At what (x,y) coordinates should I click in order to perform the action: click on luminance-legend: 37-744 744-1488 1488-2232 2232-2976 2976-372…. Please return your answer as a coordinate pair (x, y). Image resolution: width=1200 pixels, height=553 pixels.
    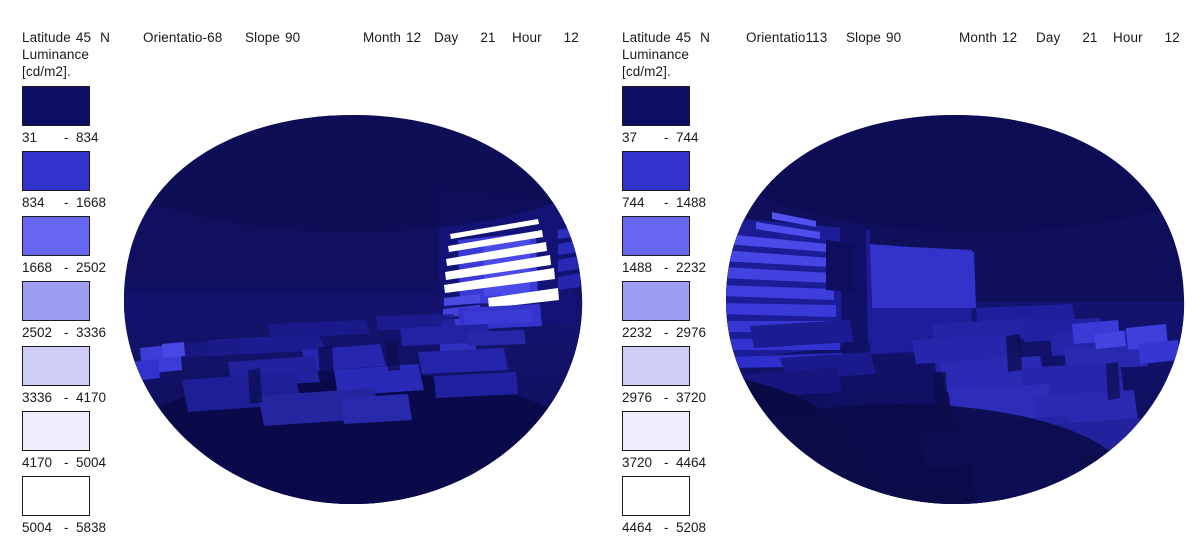
    Looking at the image, I should click on (664, 313).